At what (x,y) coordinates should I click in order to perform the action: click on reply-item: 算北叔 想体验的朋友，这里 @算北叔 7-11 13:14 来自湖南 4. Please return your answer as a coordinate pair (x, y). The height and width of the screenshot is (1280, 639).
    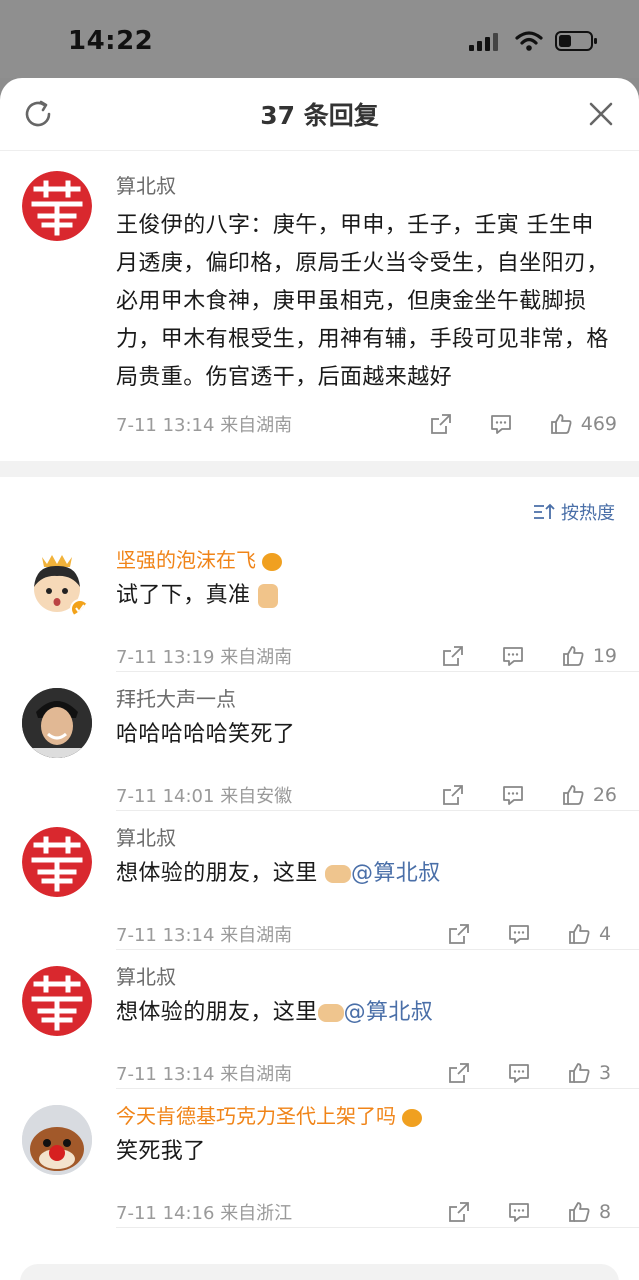
    Looking at the image, I should click on (319, 880).